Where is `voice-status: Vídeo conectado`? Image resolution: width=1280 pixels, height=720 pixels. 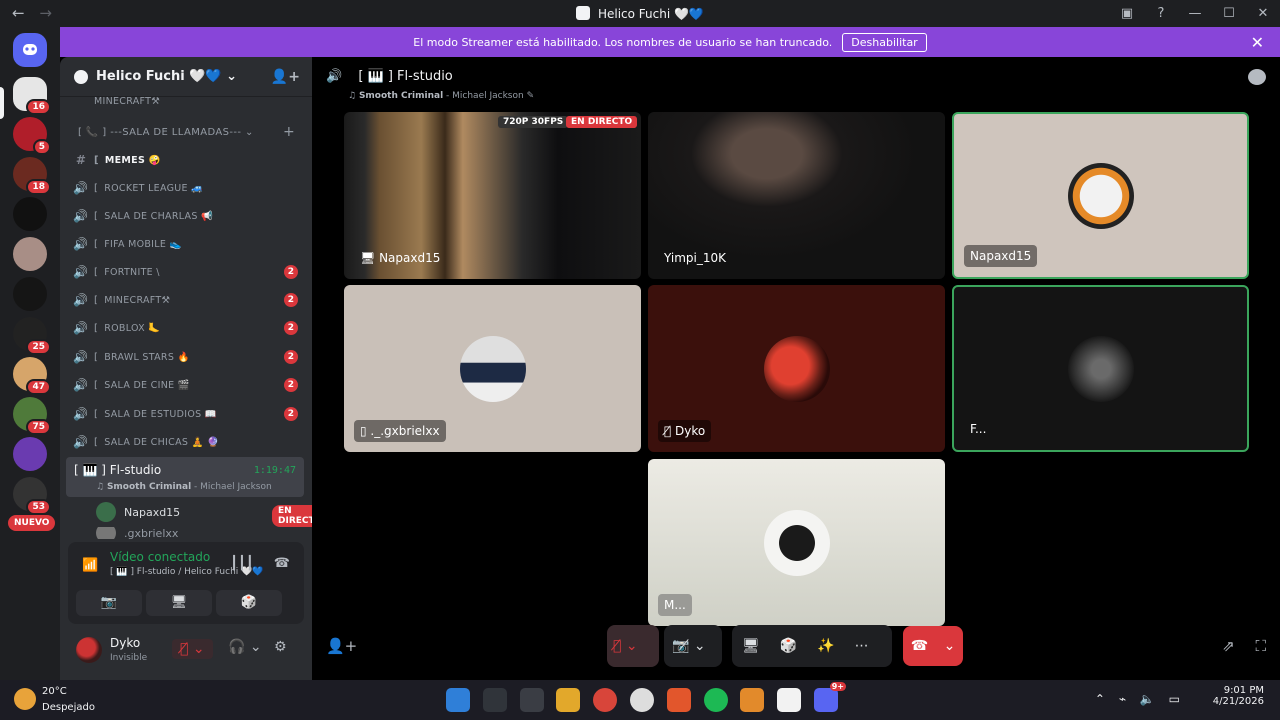
voice-status: Vídeo conectado is located at coordinates (160, 557).